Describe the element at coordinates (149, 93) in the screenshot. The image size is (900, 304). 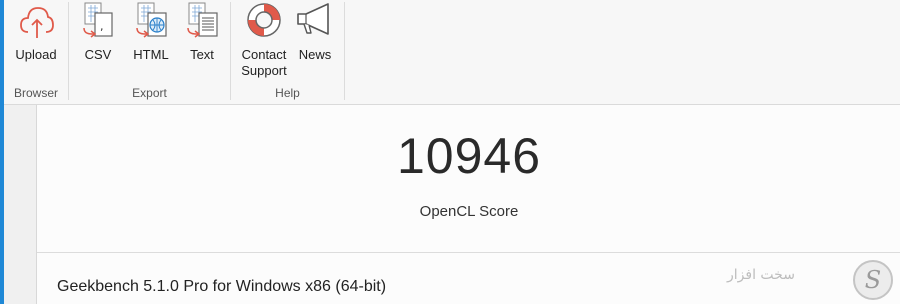
I see `group-label-export: Export` at that location.